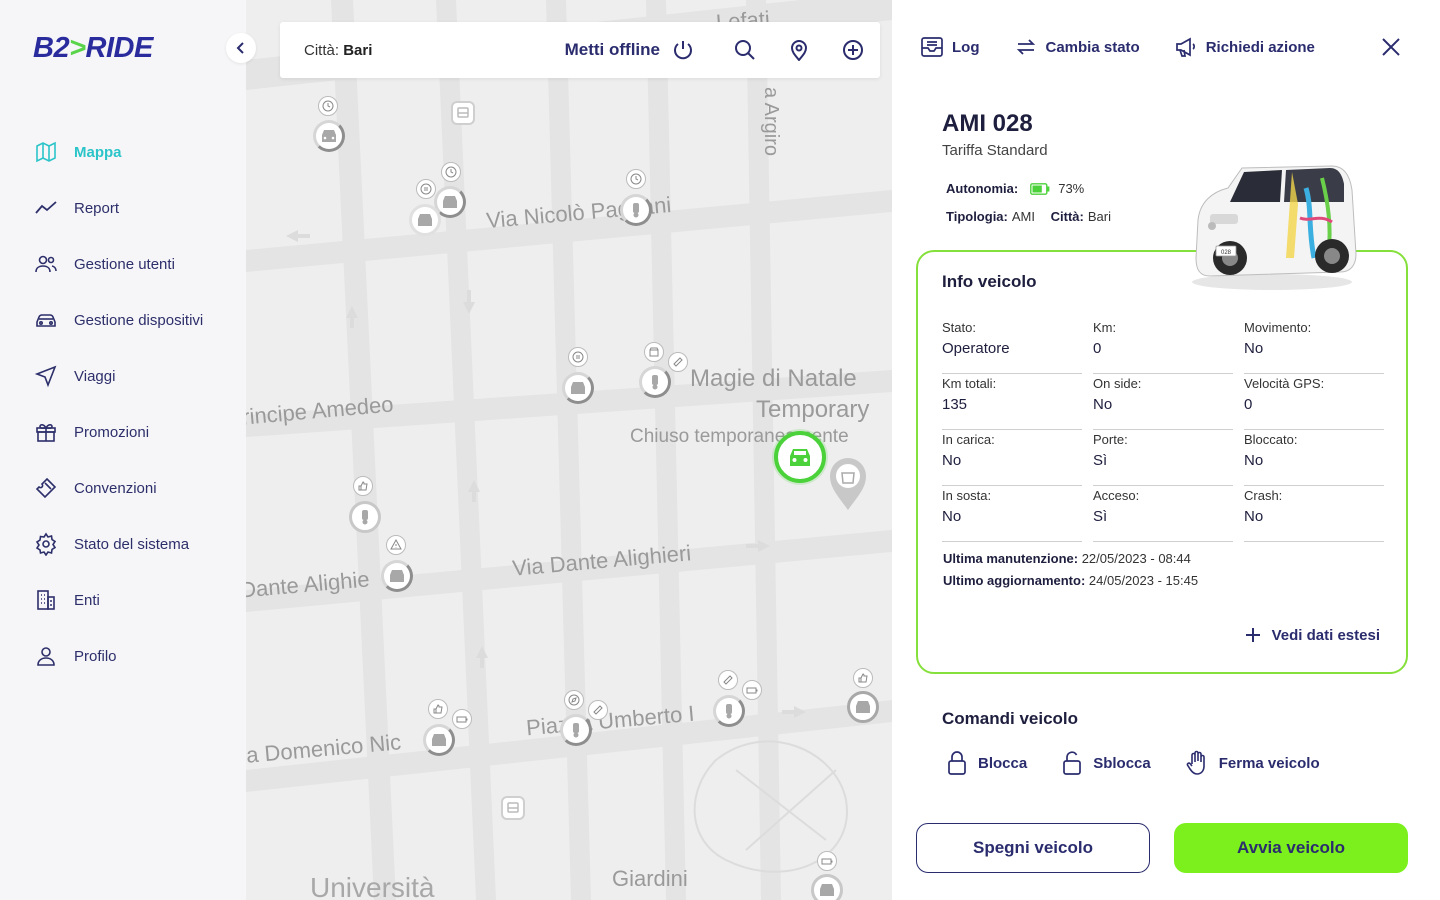 The height and width of the screenshot is (900, 1440). Describe the element at coordinates (800, 457) in the screenshot. I see `selected-vehicle-marker` at that location.